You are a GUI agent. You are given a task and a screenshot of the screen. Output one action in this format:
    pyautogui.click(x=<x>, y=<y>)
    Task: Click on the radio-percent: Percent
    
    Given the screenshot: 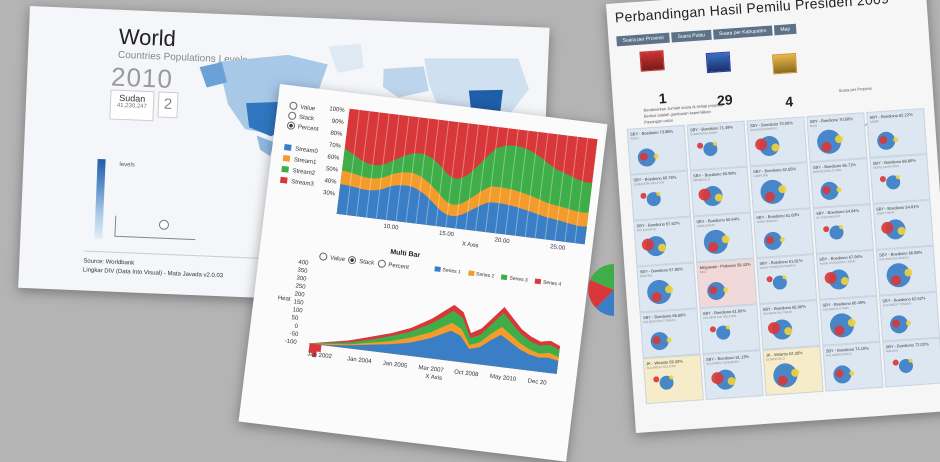 What is the action you would take?
    pyautogui.click(x=393, y=265)
    